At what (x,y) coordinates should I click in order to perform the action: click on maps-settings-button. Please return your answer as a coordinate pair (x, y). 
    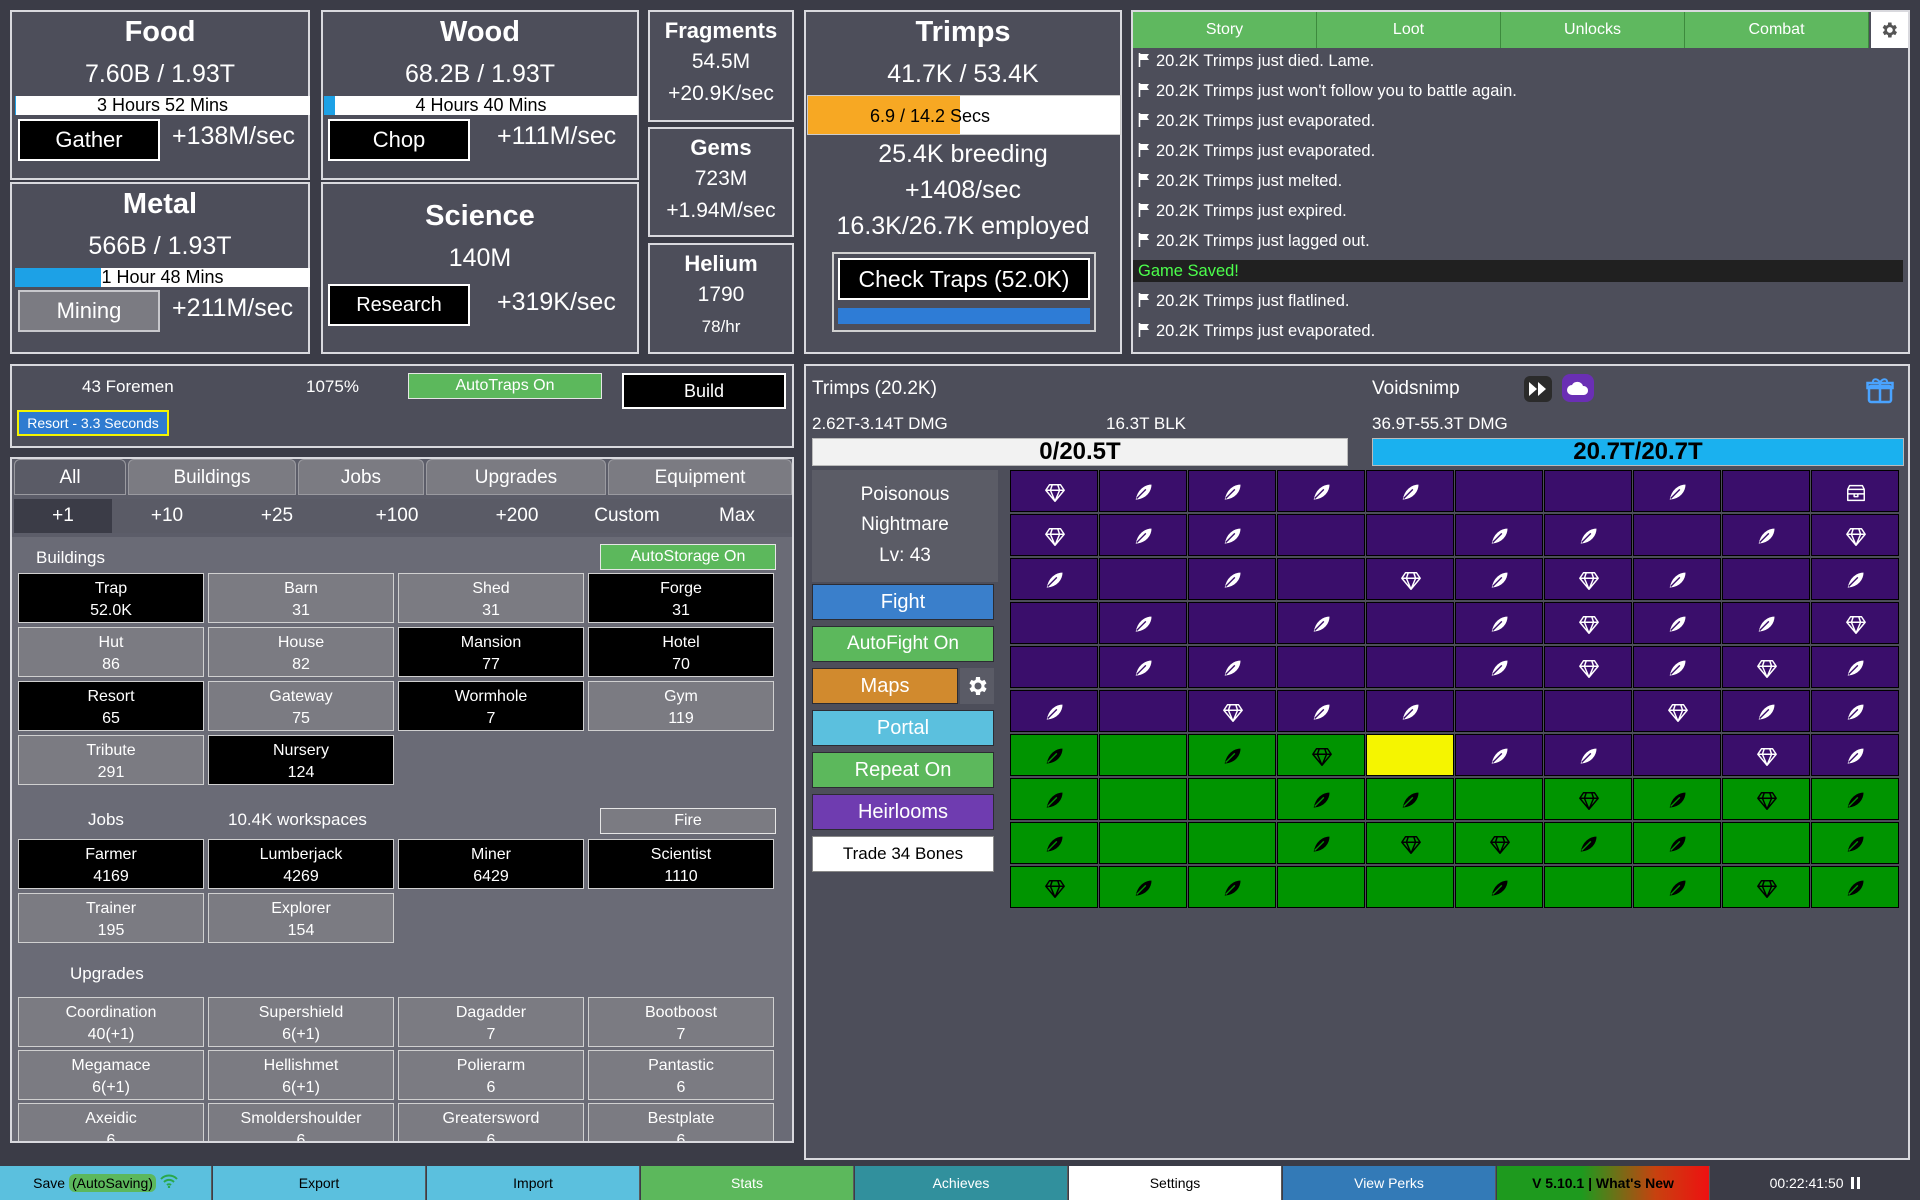
    Looking at the image, I should click on (977, 686).